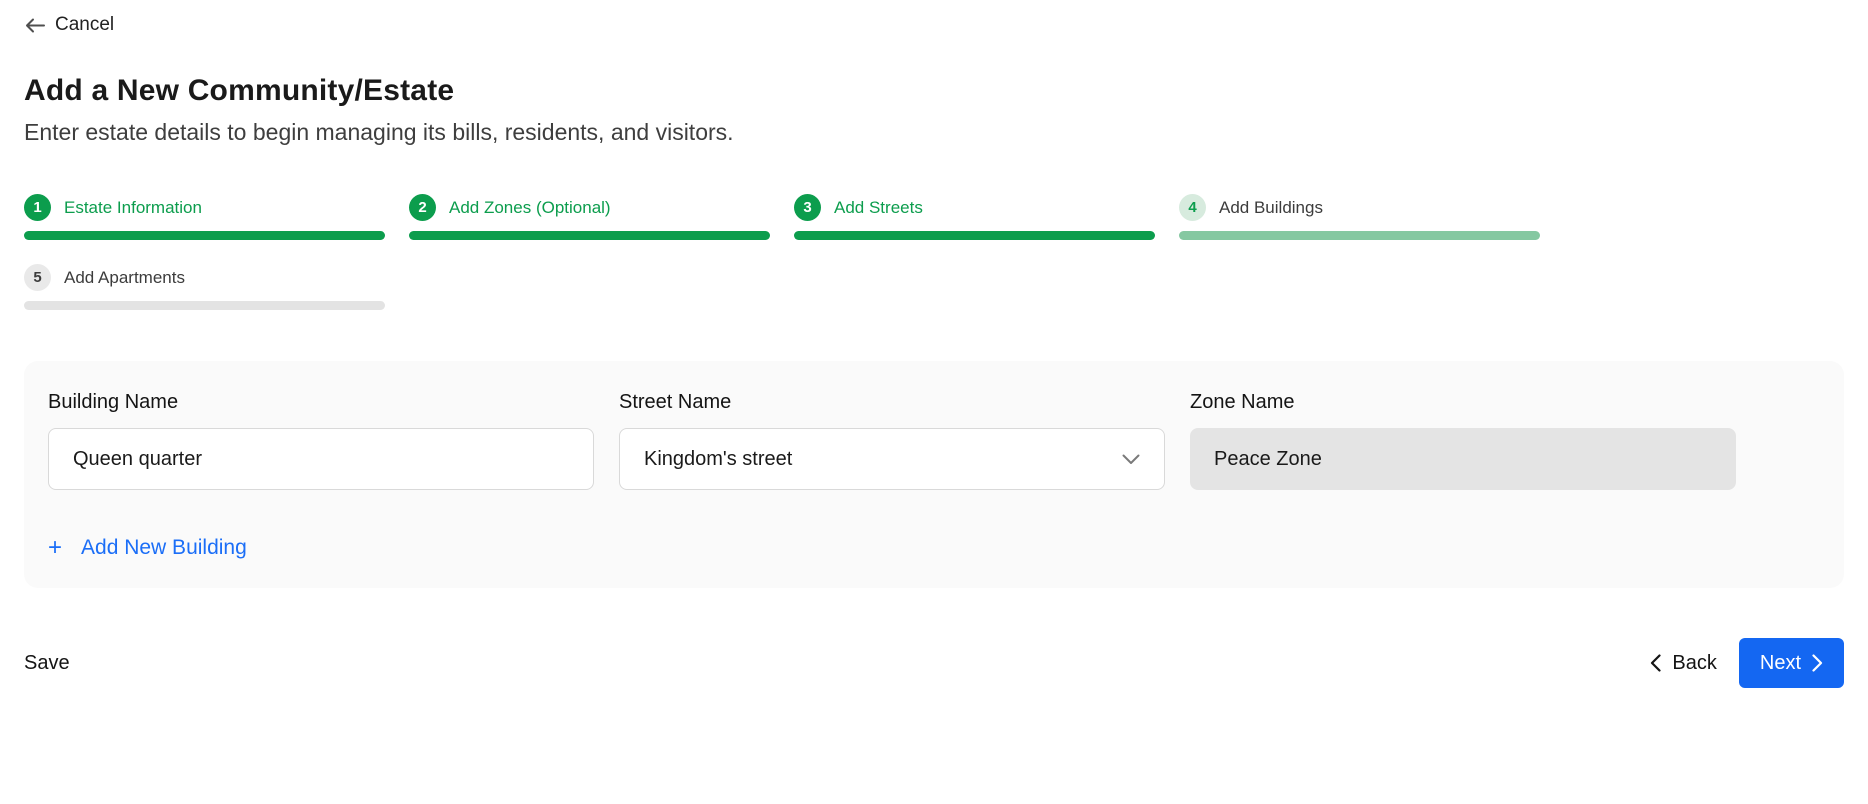 The width and height of the screenshot is (1868, 804). I want to click on plus-icon: +, so click(55, 547).